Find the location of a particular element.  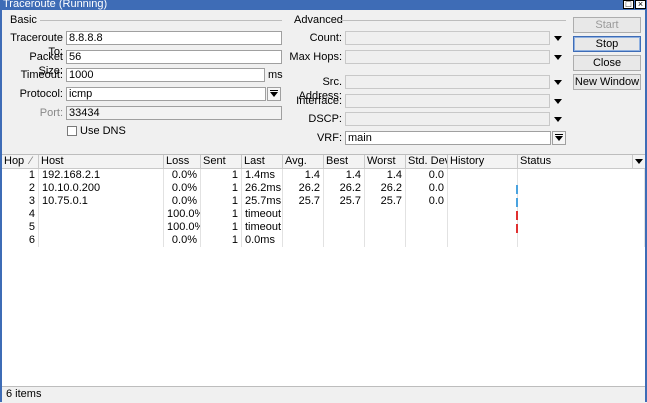

column-header-loss: Loss is located at coordinates (182, 161).